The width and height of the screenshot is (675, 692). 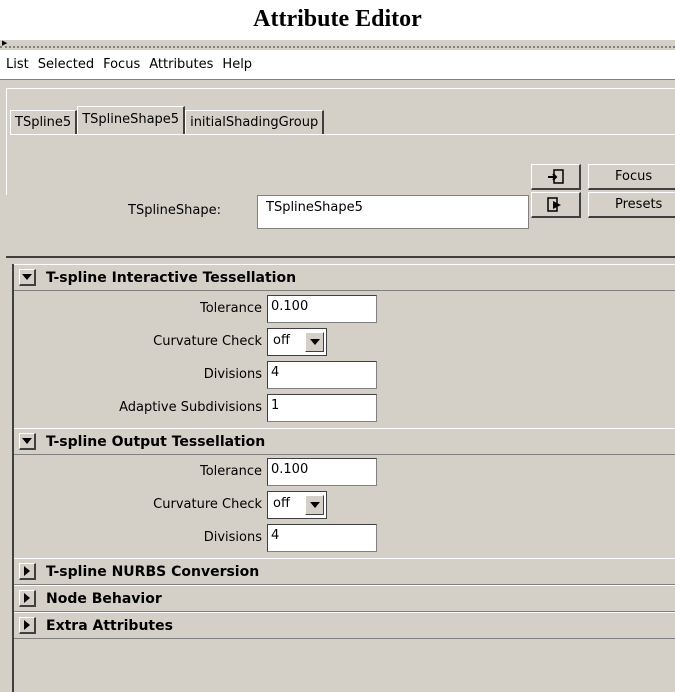 I want to click on menu-bar: List Selected Focus Attributes Help, so click(x=337, y=65).